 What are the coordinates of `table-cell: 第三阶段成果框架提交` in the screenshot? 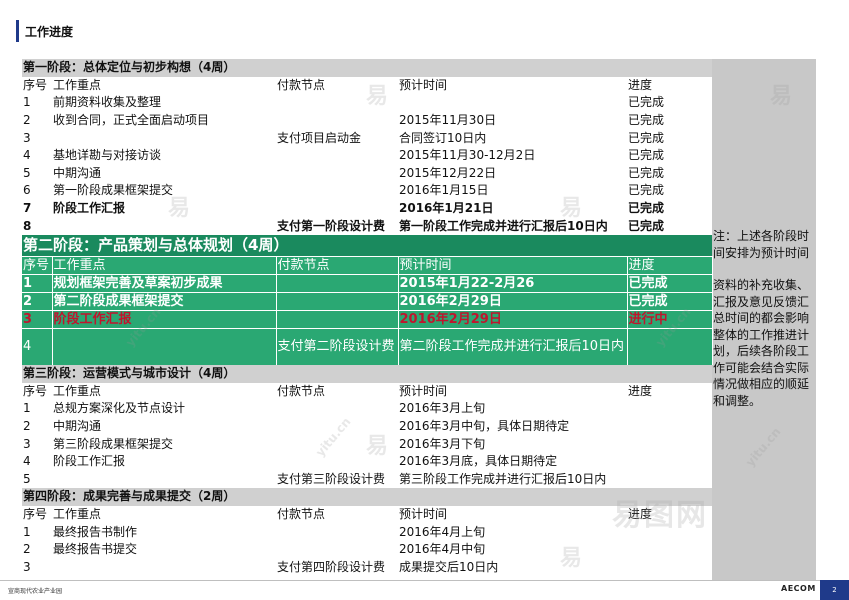 It's located at (113, 443).